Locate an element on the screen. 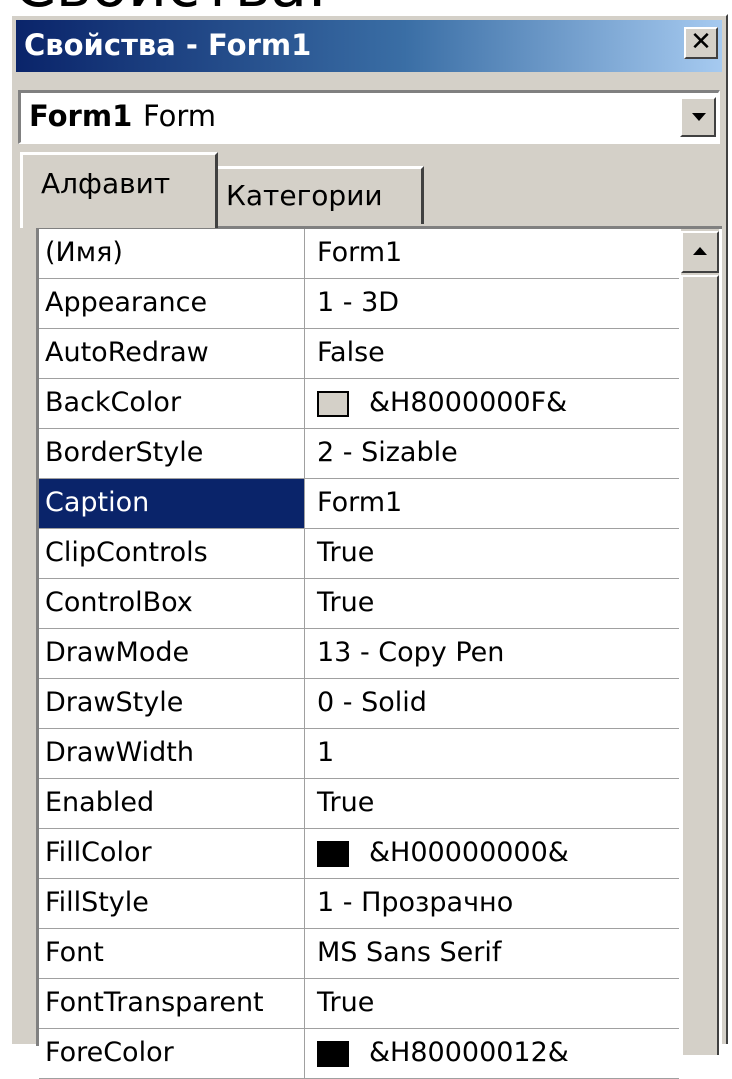 The width and height of the screenshot is (732, 1079). property-name: AutoRedraw is located at coordinates (172, 353).